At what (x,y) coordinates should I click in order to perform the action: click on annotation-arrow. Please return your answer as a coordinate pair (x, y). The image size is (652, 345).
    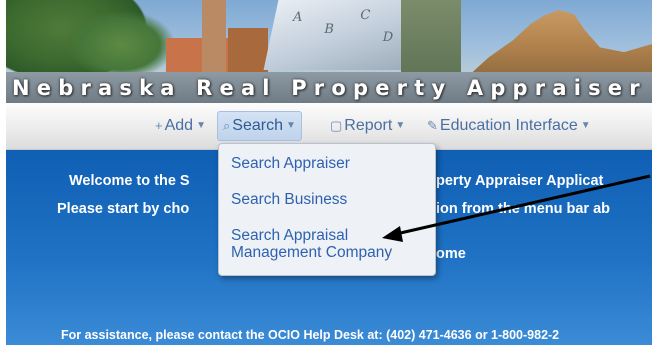
    Looking at the image, I should click on (516, 208).